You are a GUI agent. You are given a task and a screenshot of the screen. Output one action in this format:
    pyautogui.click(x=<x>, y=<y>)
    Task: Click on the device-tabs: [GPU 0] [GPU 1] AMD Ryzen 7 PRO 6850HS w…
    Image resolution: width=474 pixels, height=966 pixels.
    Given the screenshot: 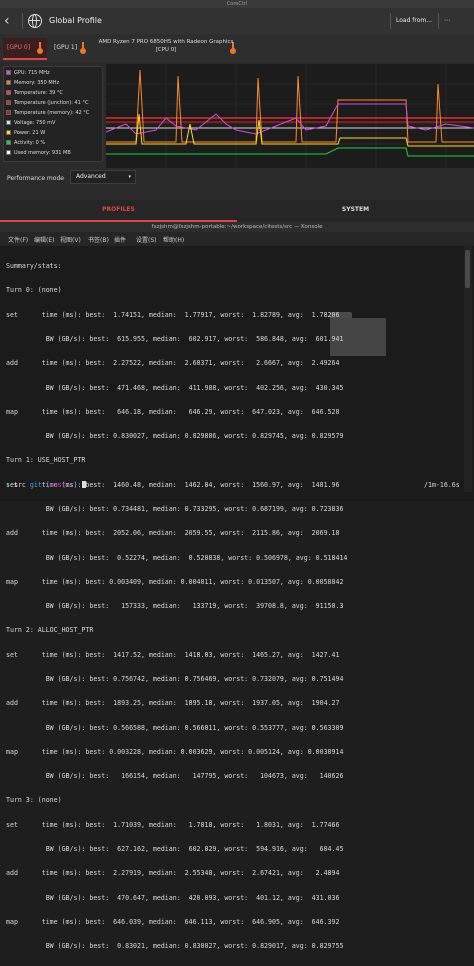 What is the action you would take?
    pyautogui.click(x=237, y=48)
    